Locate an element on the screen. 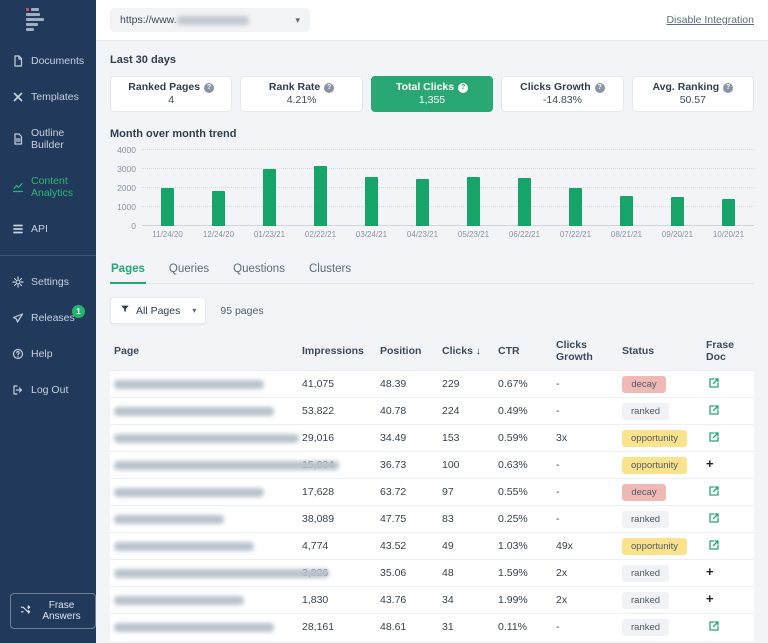 The width and height of the screenshot is (768, 643). sidebar-item-templates: Templates is located at coordinates (48, 97).